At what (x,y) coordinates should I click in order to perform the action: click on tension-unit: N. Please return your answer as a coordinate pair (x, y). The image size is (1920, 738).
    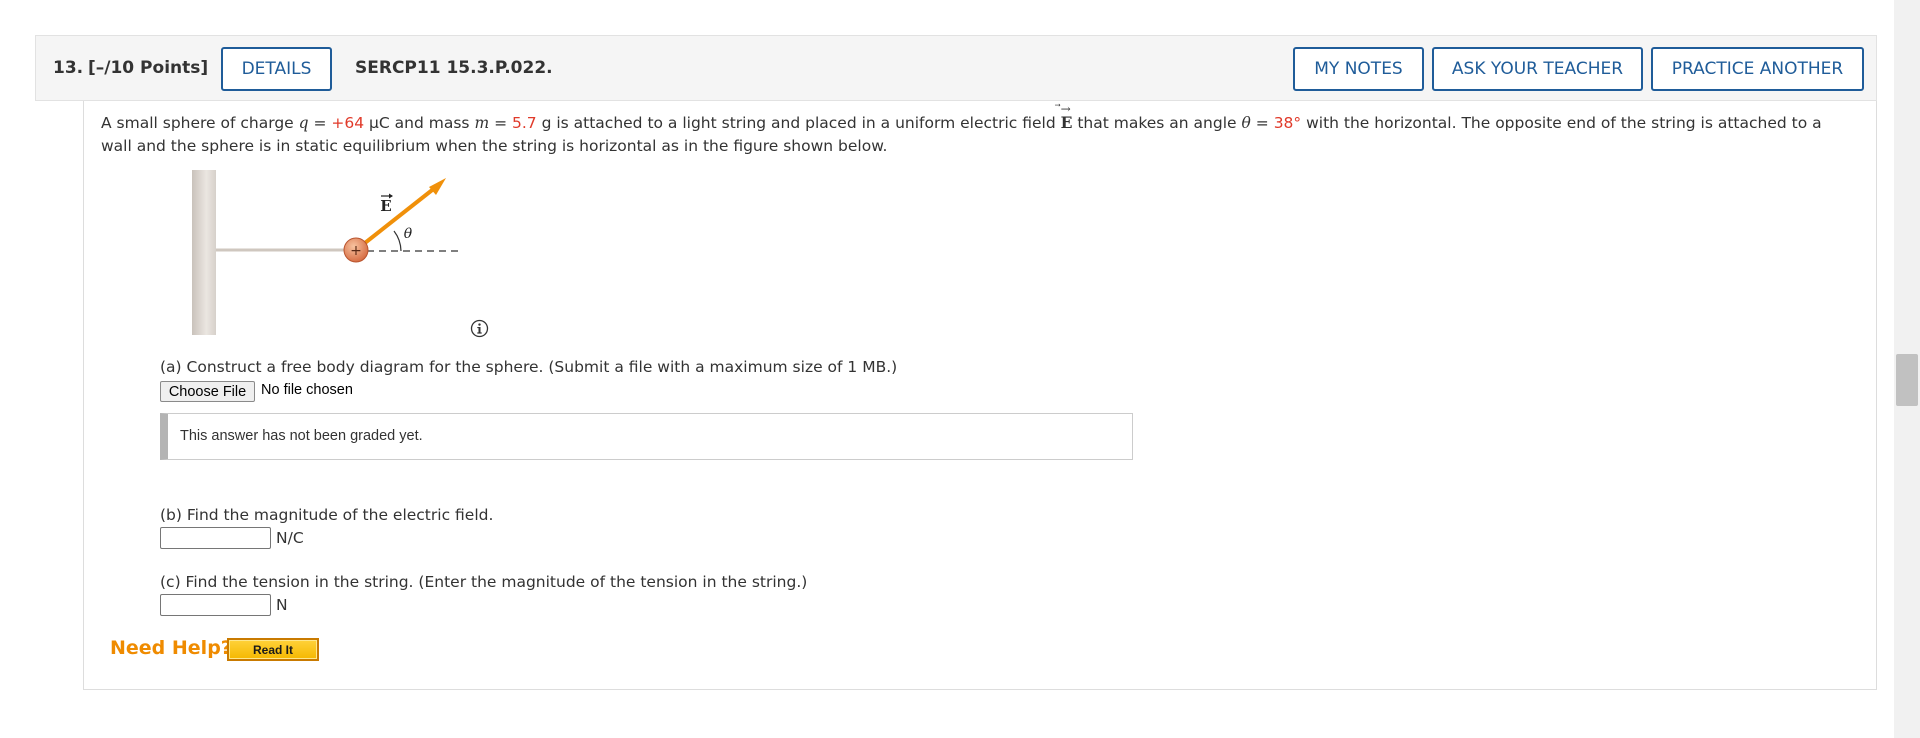
    Looking at the image, I should click on (282, 605).